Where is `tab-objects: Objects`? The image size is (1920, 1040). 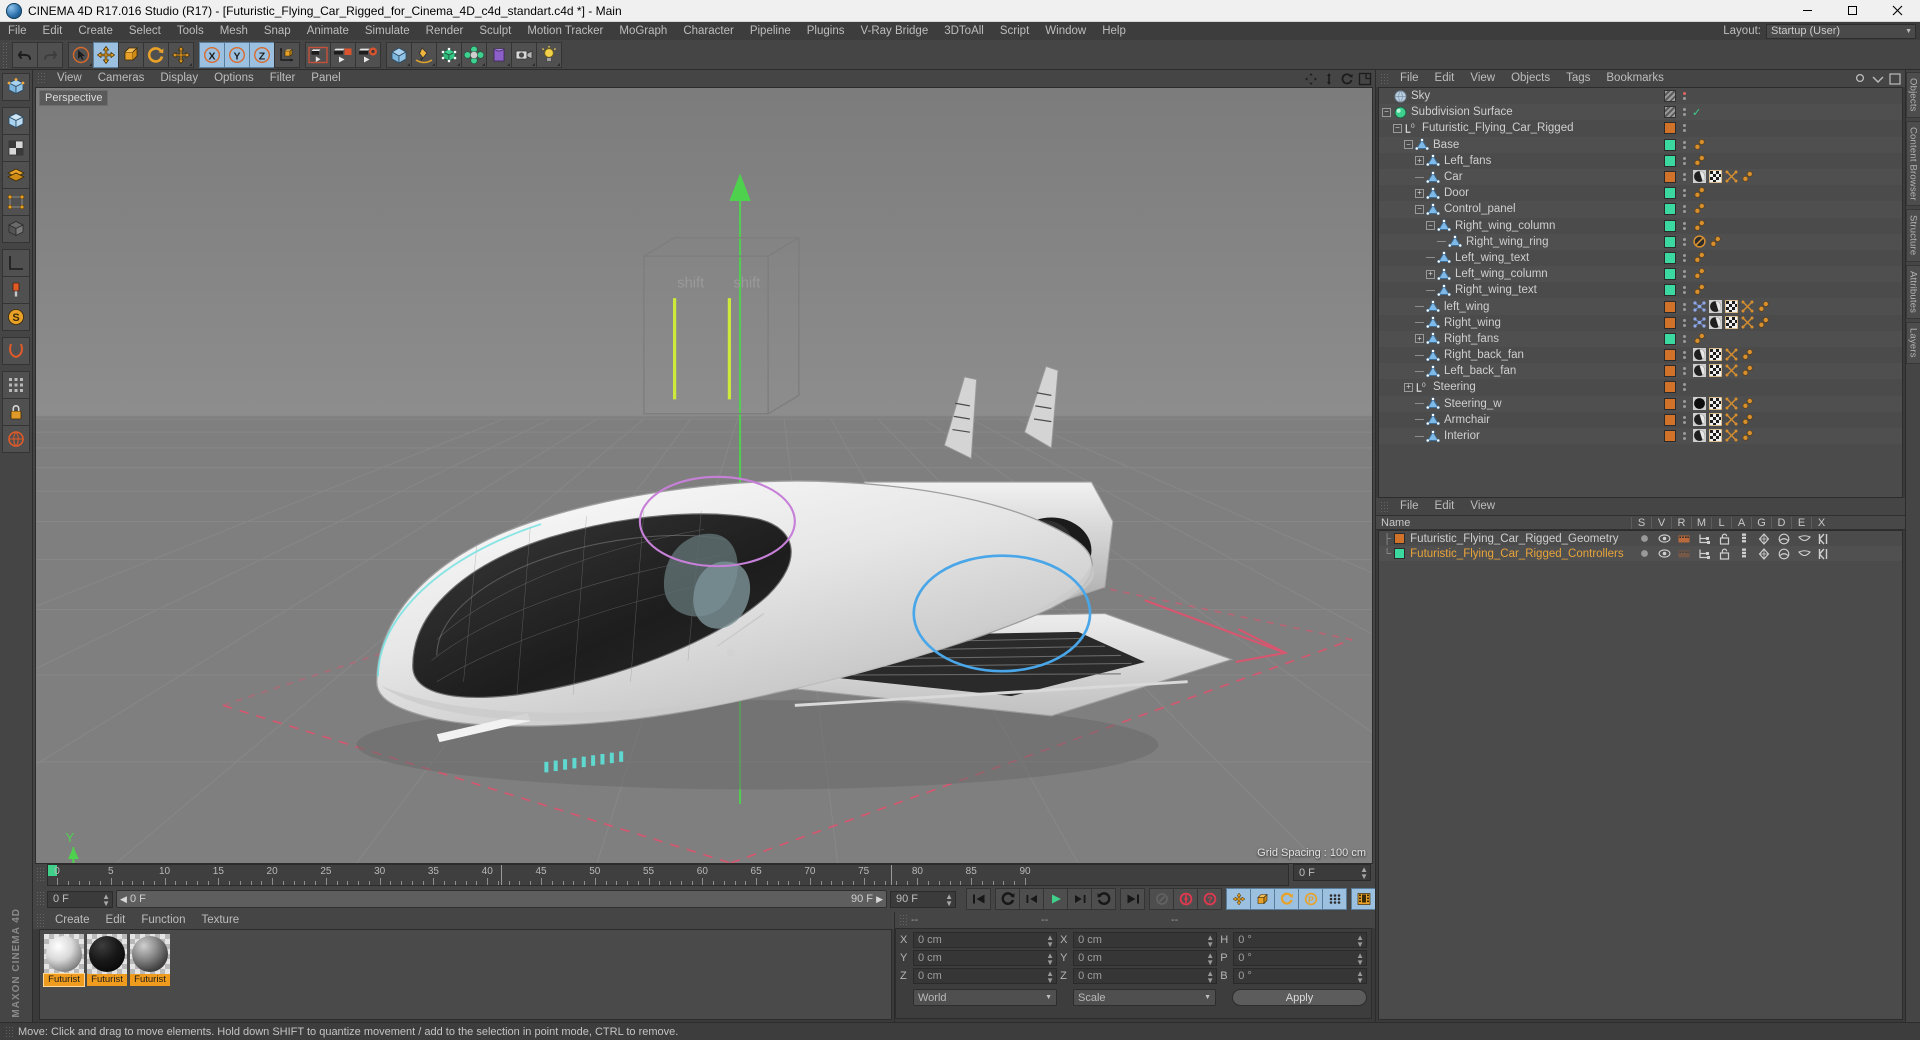 tab-objects: Objects is located at coordinates (1912, 95).